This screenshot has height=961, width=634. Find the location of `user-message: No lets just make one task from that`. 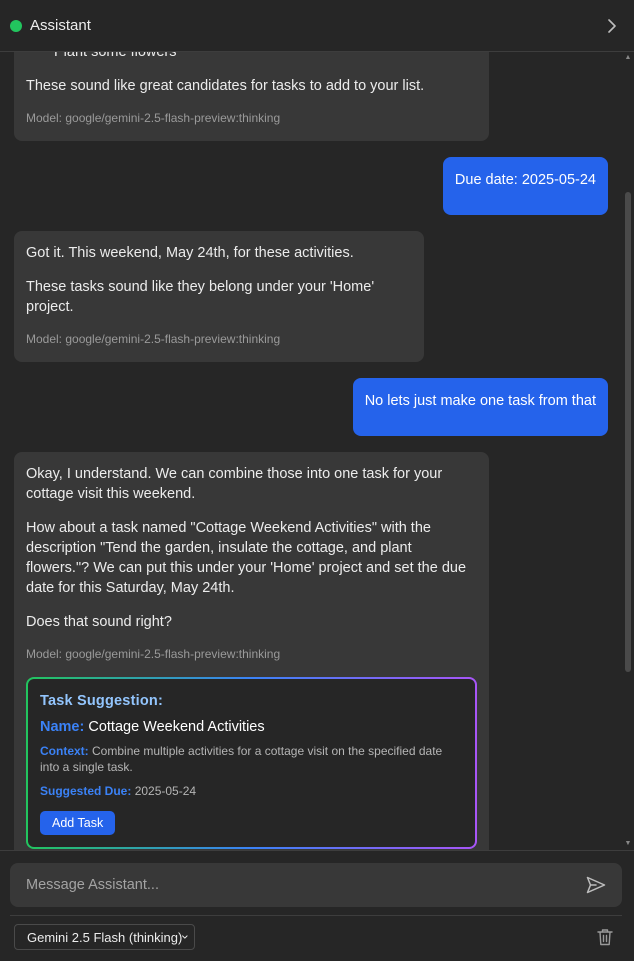

user-message: No lets just make one task from that is located at coordinates (311, 407).